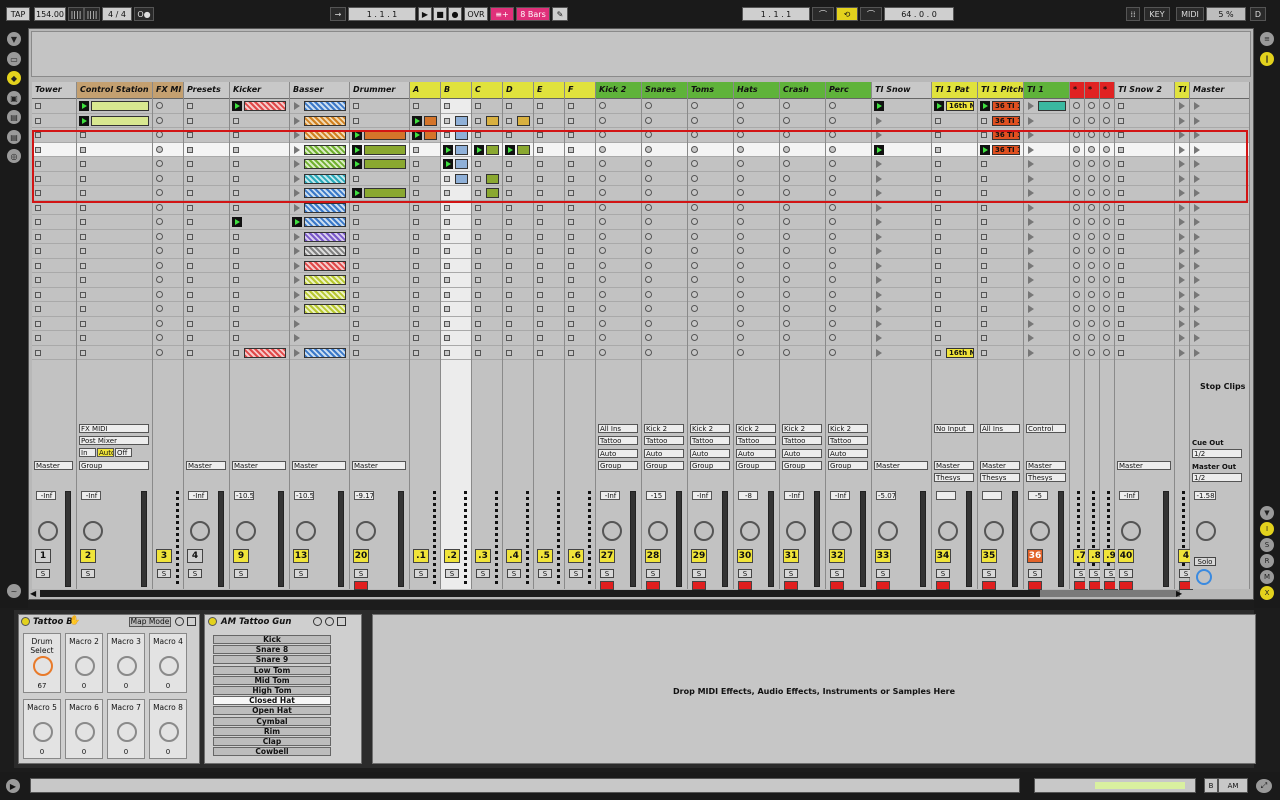 The image size is (1280, 800). What do you see at coordinates (1267, 59) in the screenshot?
I see `session-view-icon: ‖` at bounding box center [1267, 59].